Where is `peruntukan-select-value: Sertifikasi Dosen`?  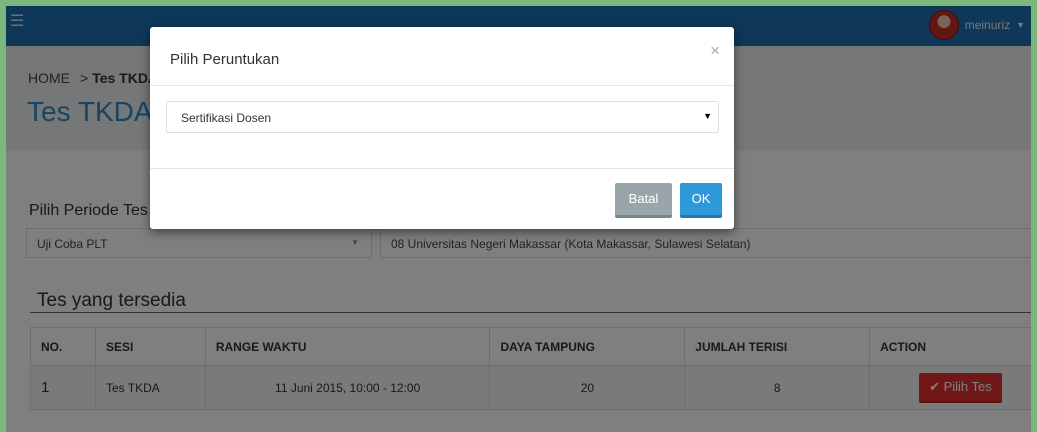
peruntukan-select-value: Sertifikasi Dosen is located at coordinates (226, 118).